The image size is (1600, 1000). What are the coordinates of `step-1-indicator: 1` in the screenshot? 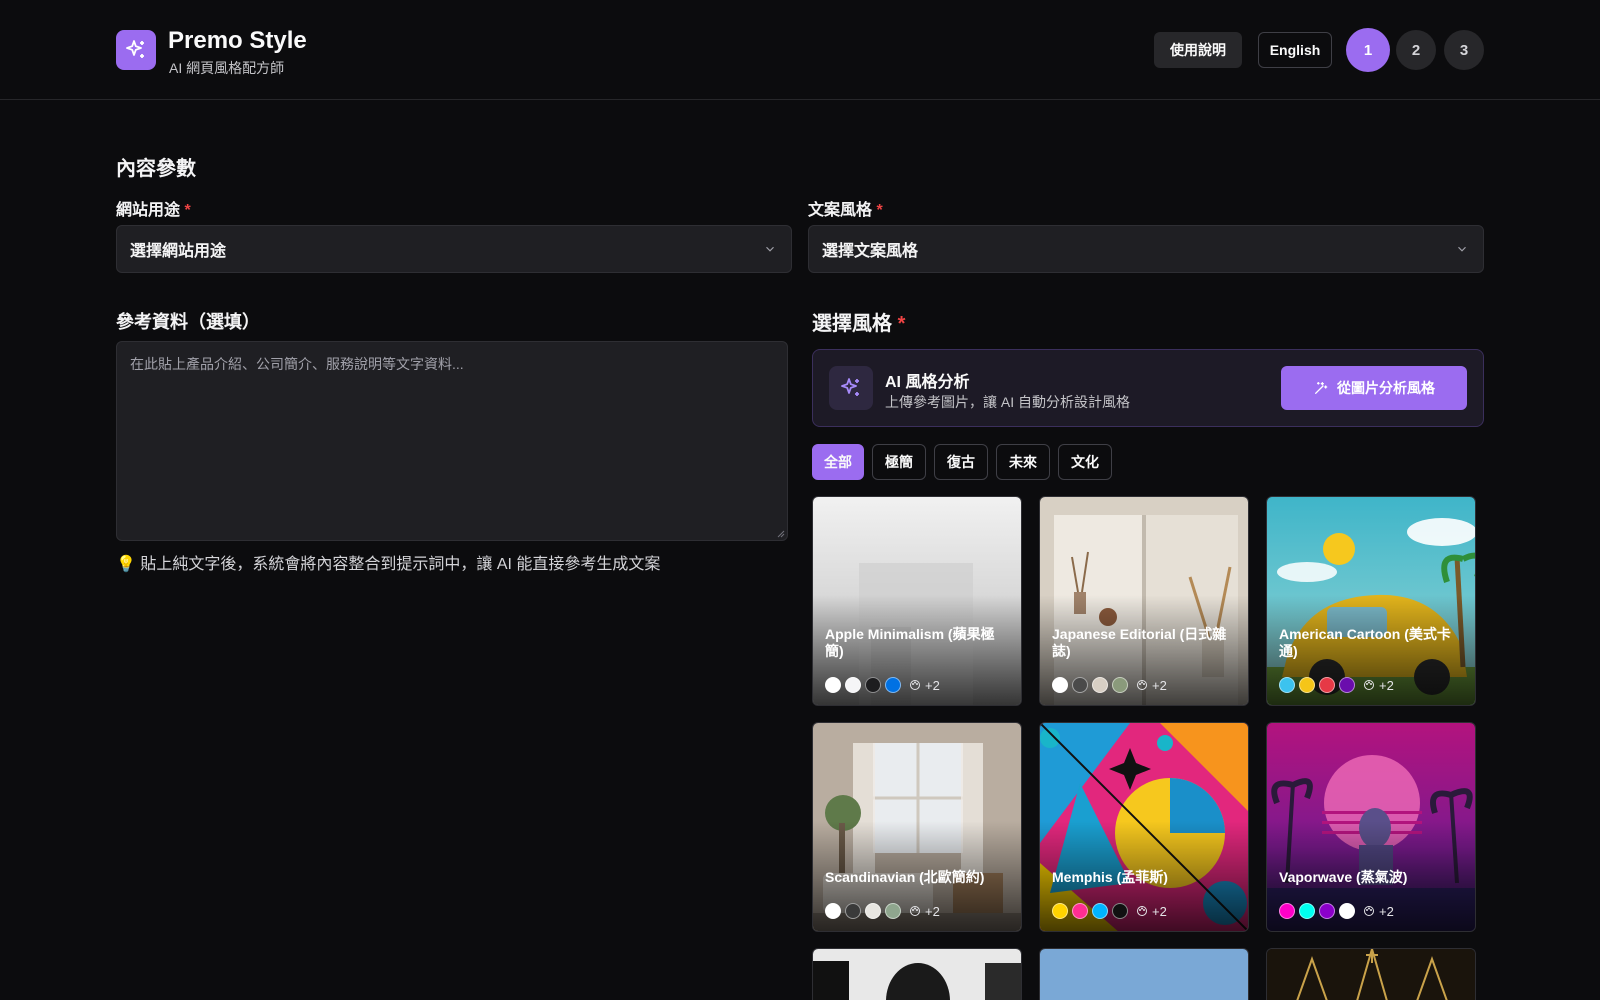 It's located at (1368, 50).